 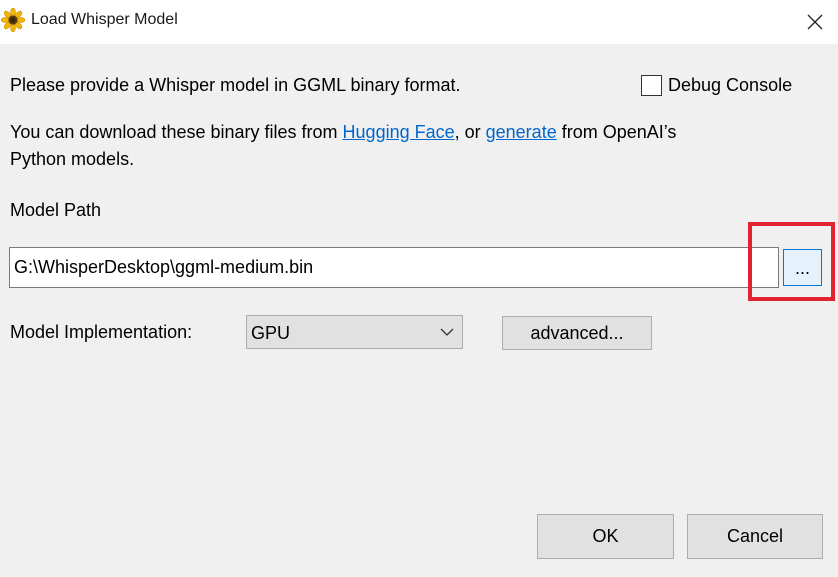 What do you see at coordinates (354, 332) in the screenshot?
I see `model-implementation-select: GPU` at bounding box center [354, 332].